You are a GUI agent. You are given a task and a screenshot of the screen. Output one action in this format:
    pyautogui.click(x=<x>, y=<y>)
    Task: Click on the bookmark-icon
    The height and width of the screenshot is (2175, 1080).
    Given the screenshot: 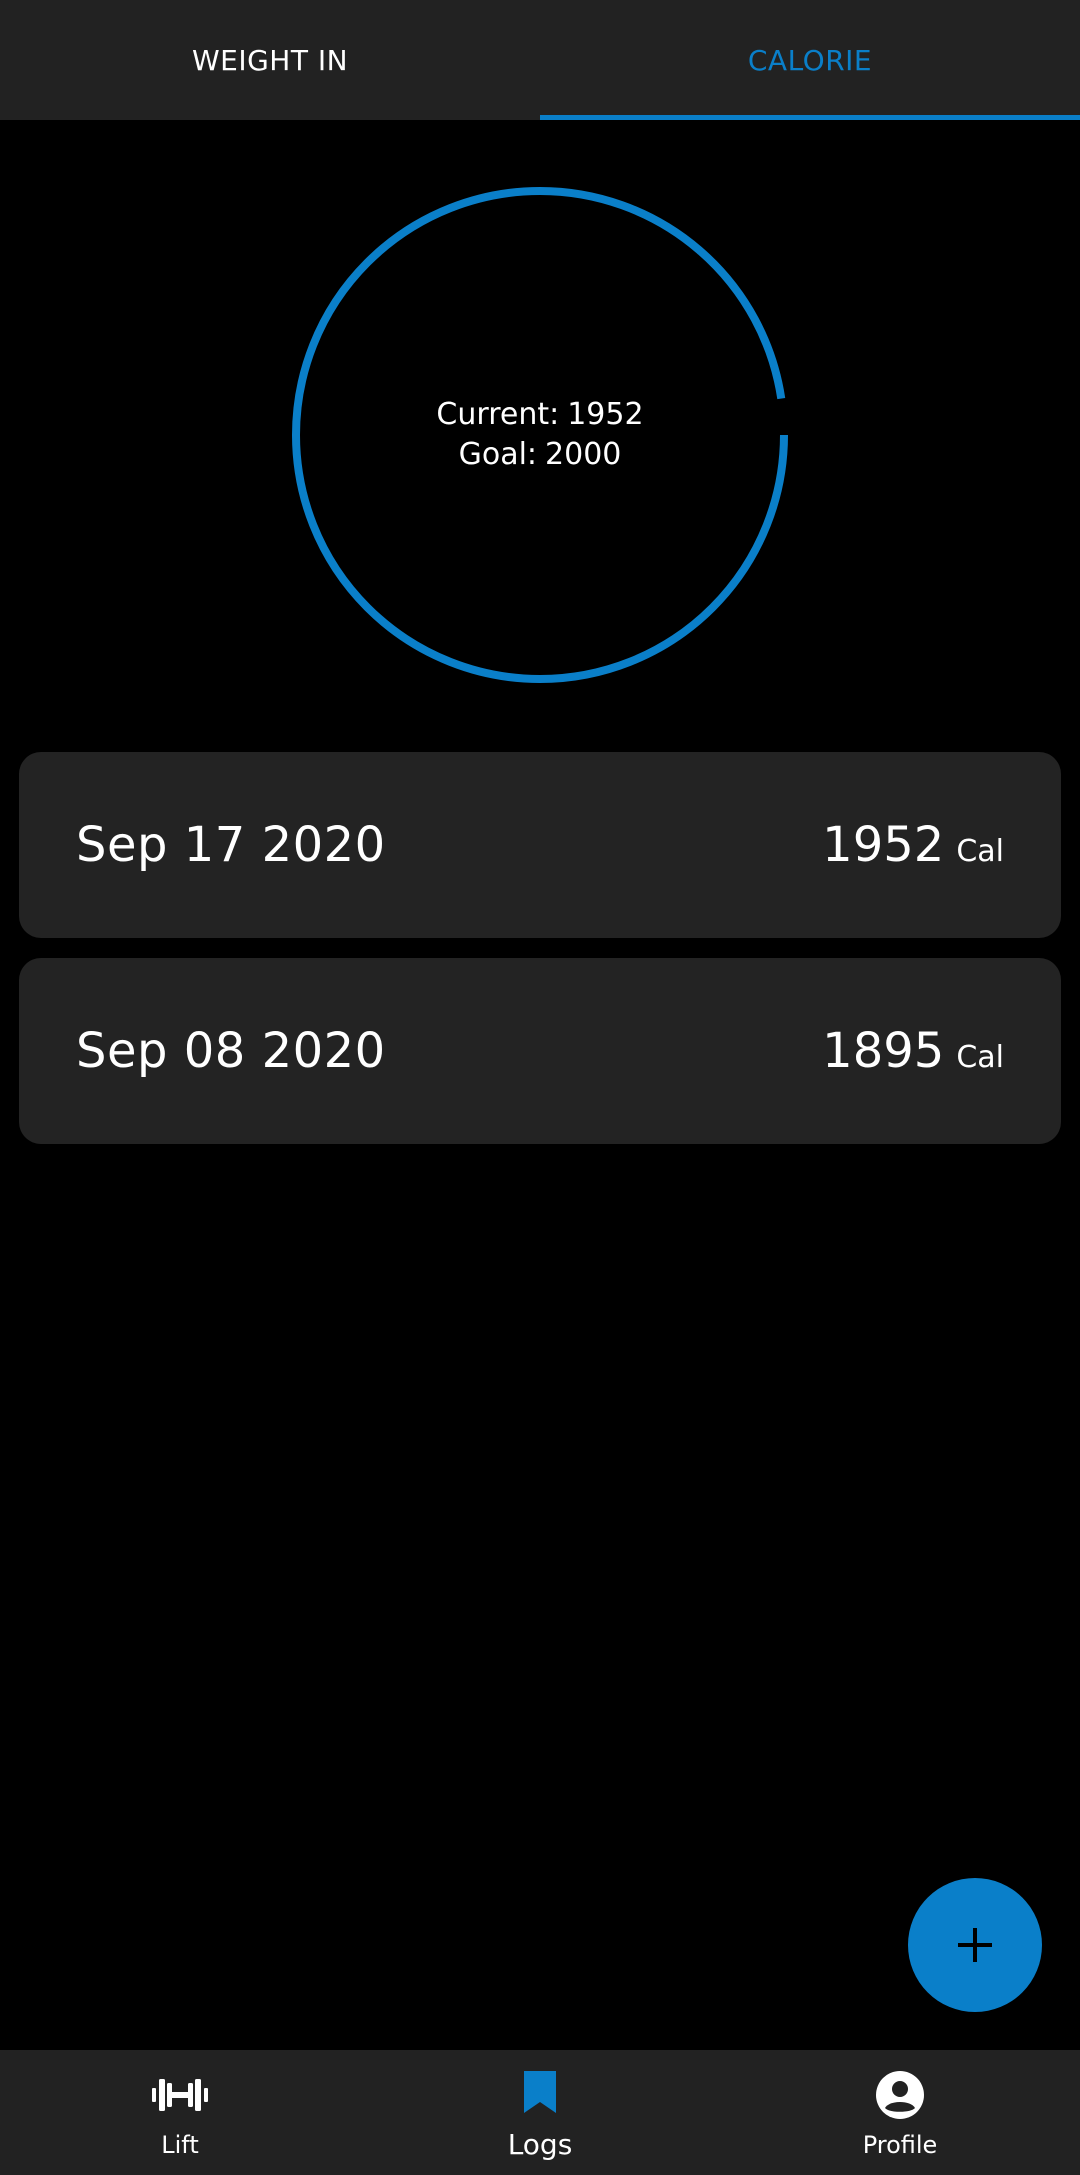 What is the action you would take?
    pyautogui.click(x=540, y=2092)
    